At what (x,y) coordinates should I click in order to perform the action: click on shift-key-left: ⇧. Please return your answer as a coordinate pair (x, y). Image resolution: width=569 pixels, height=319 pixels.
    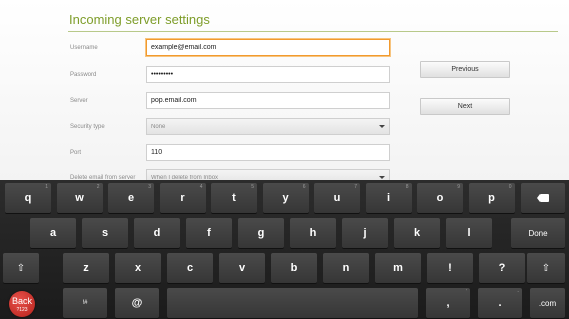
    Looking at the image, I should click on (21, 268).